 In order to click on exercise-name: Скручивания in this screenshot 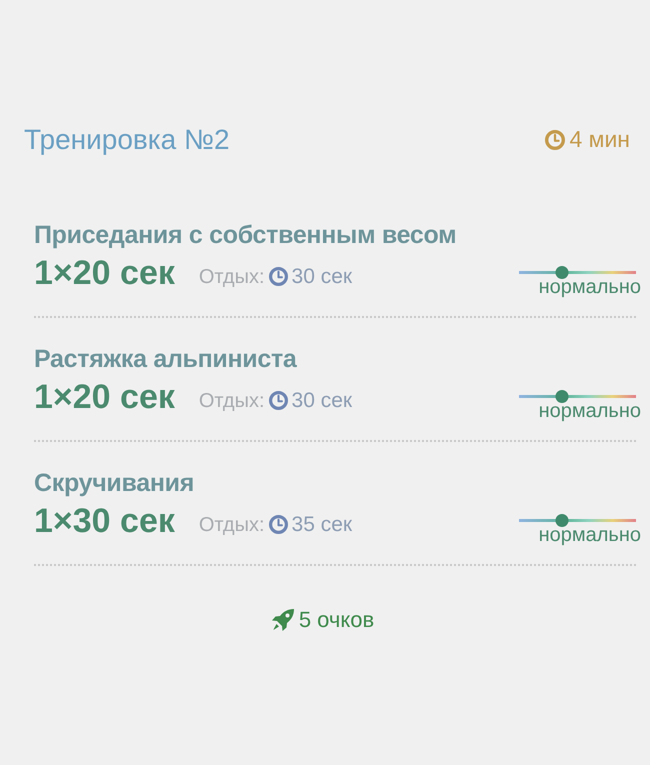, I will do `click(114, 483)`.